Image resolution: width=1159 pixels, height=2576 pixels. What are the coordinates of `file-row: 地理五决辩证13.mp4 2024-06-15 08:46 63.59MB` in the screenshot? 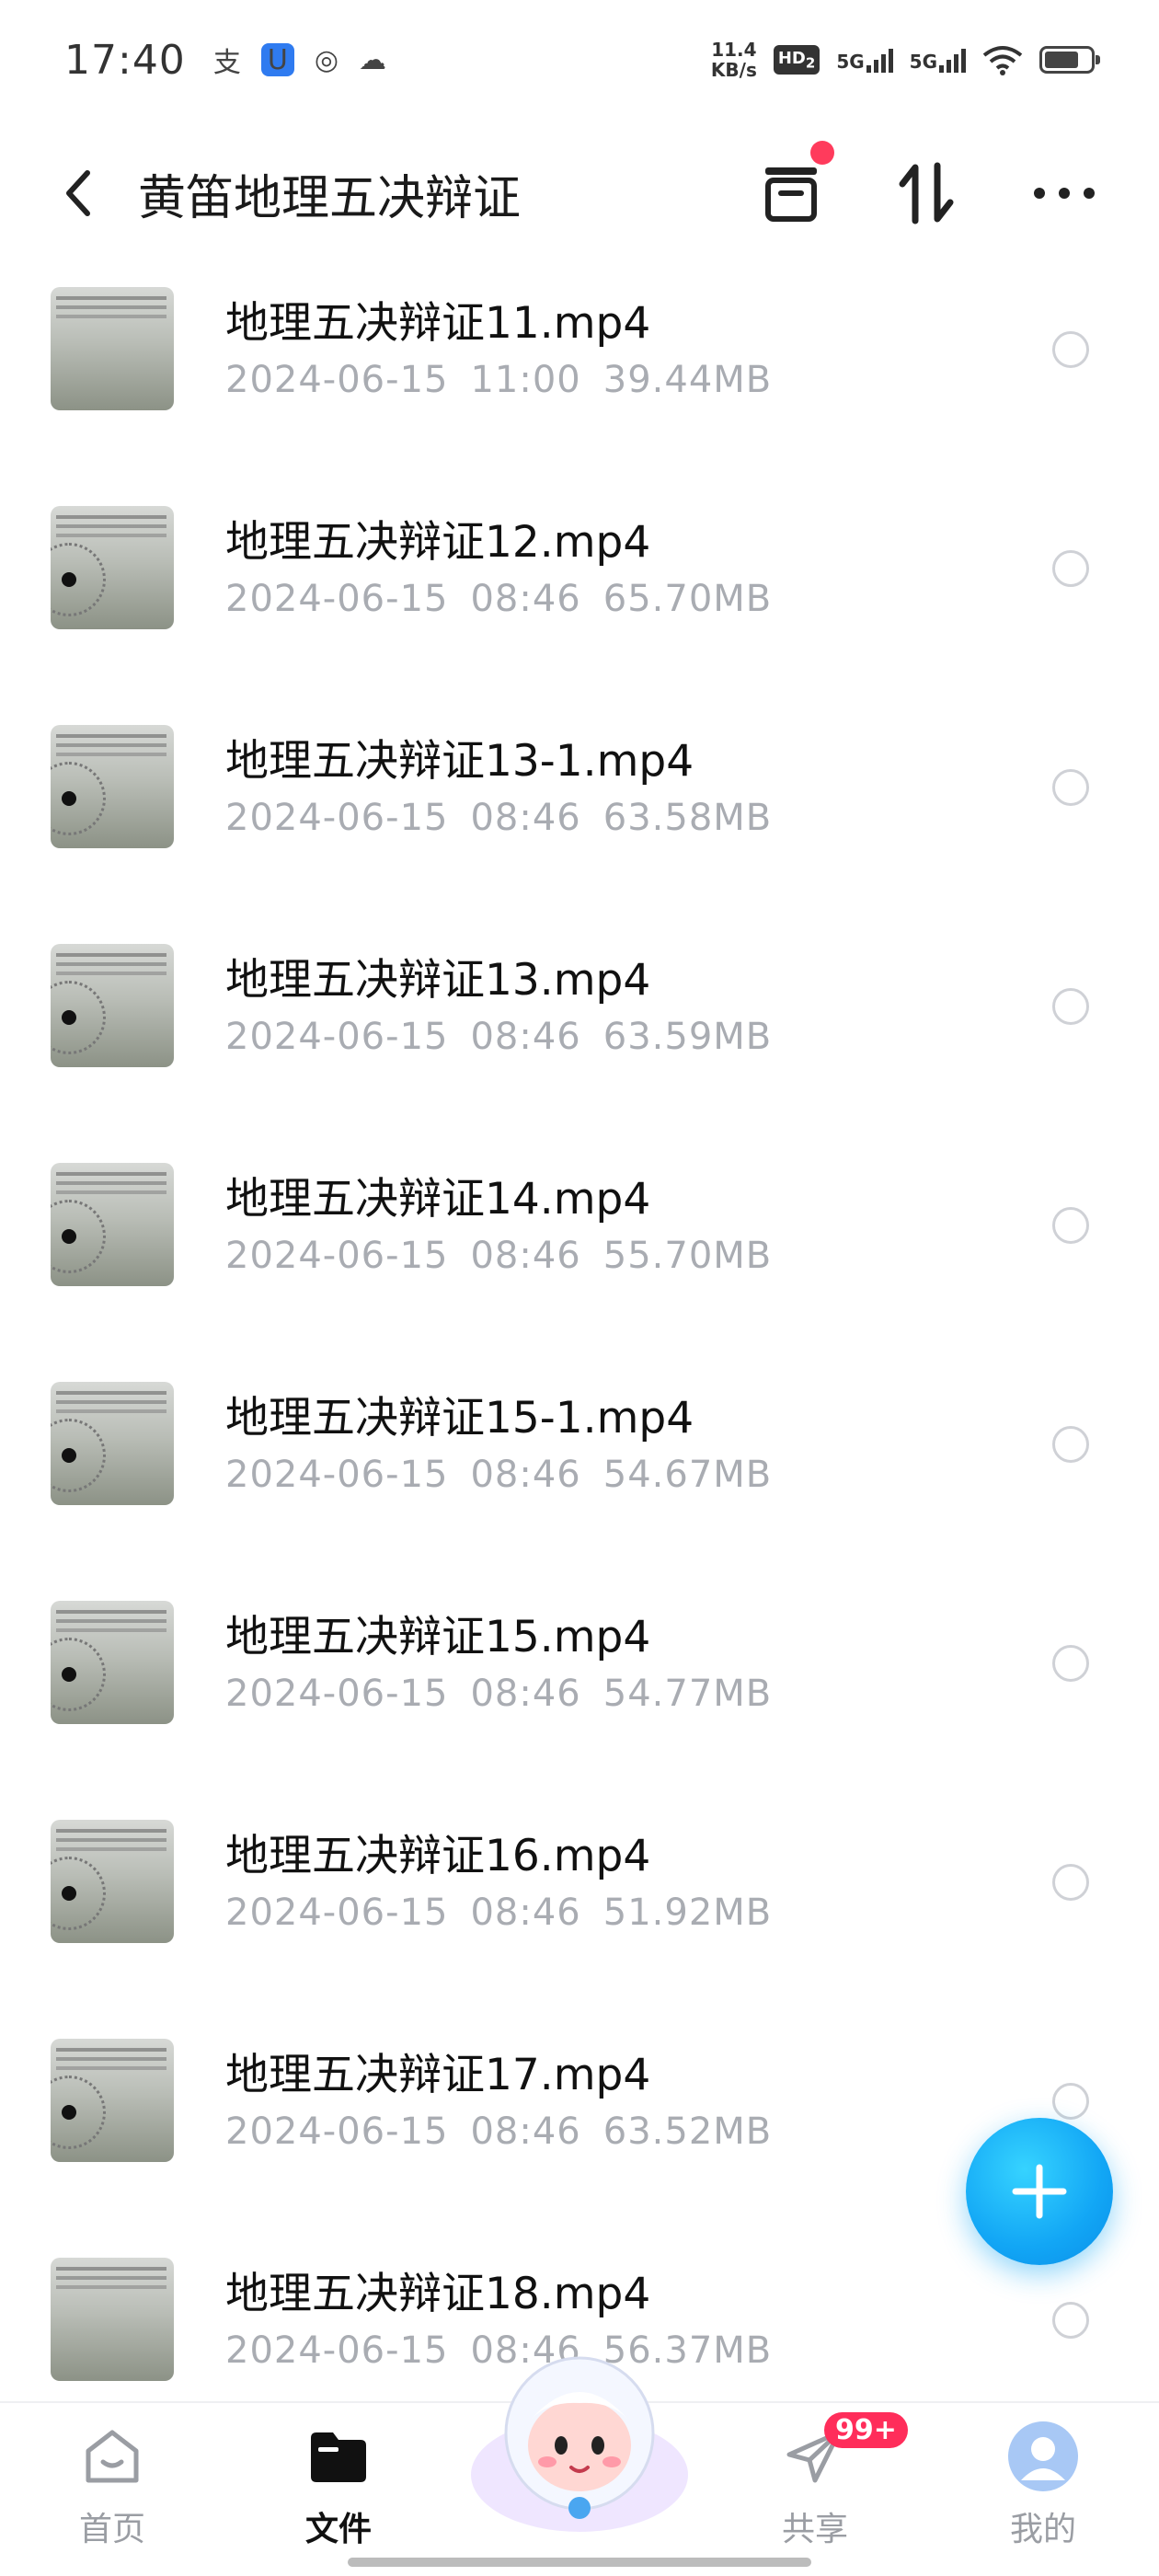 It's located at (579, 1033).